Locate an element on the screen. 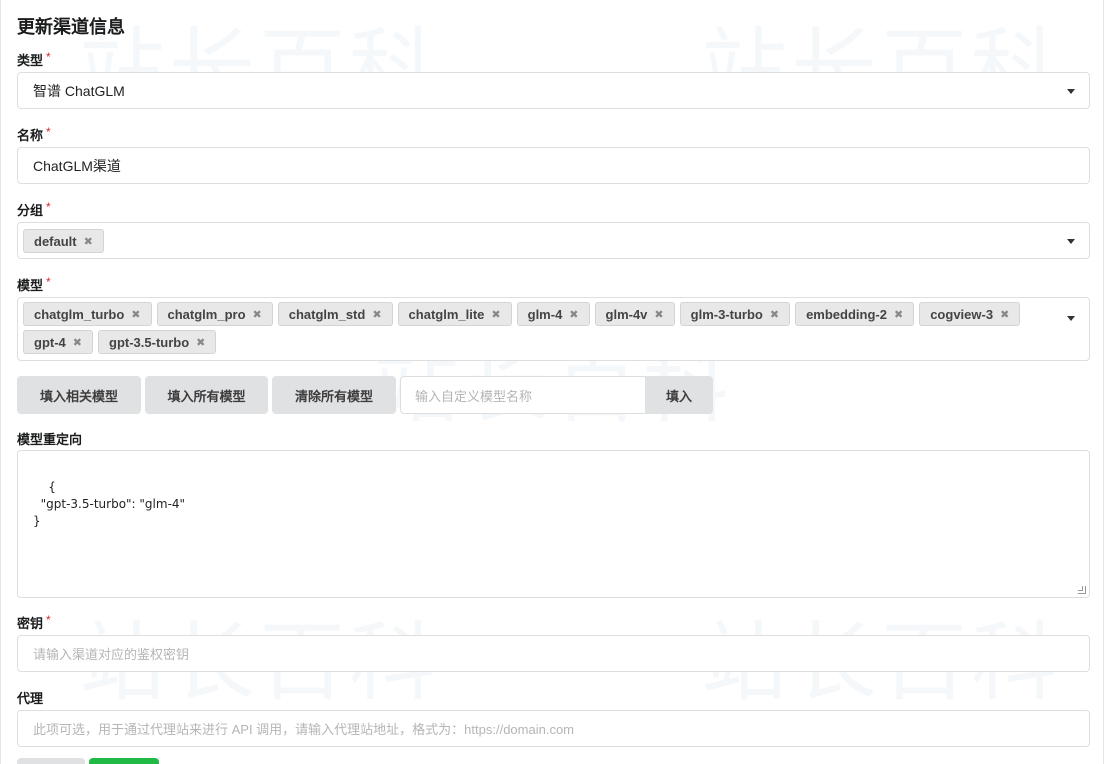  type-select-value: 智谱 ChatGLM is located at coordinates (79, 90).